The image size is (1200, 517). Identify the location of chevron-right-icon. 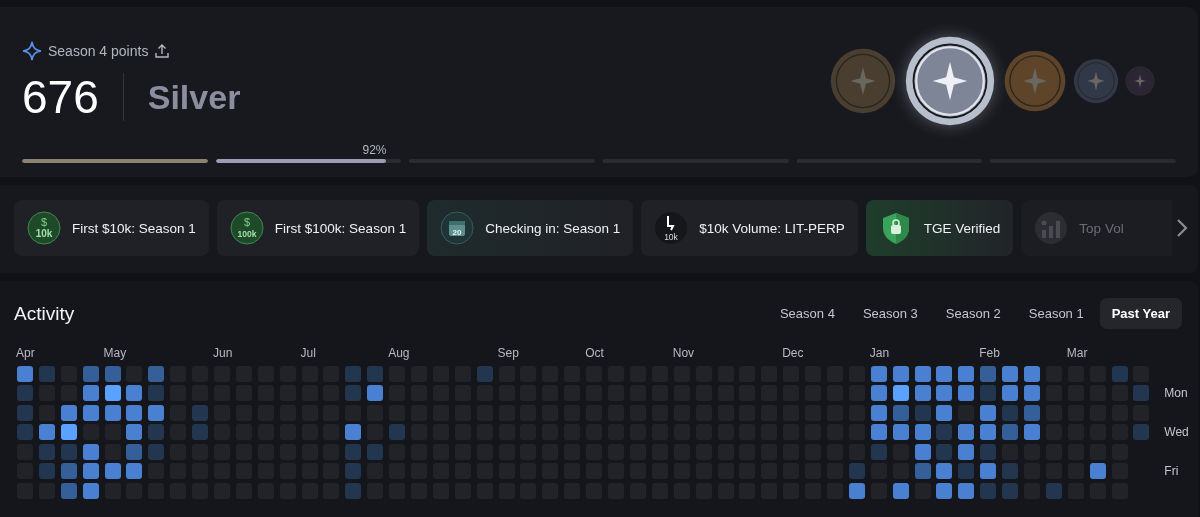
(1182, 228).